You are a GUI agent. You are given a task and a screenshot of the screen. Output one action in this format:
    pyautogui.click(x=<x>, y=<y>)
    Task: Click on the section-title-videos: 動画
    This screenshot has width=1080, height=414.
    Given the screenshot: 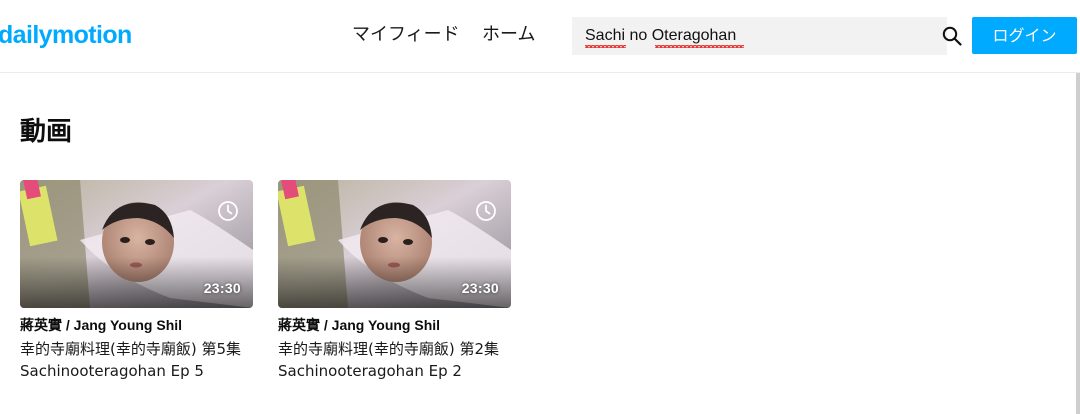 What is the action you would take?
    pyautogui.click(x=46, y=132)
    